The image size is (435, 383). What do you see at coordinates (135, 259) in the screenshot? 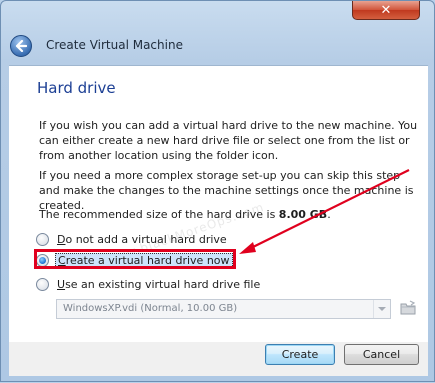
I see `annotation-highlight-box` at bounding box center [135, 259].